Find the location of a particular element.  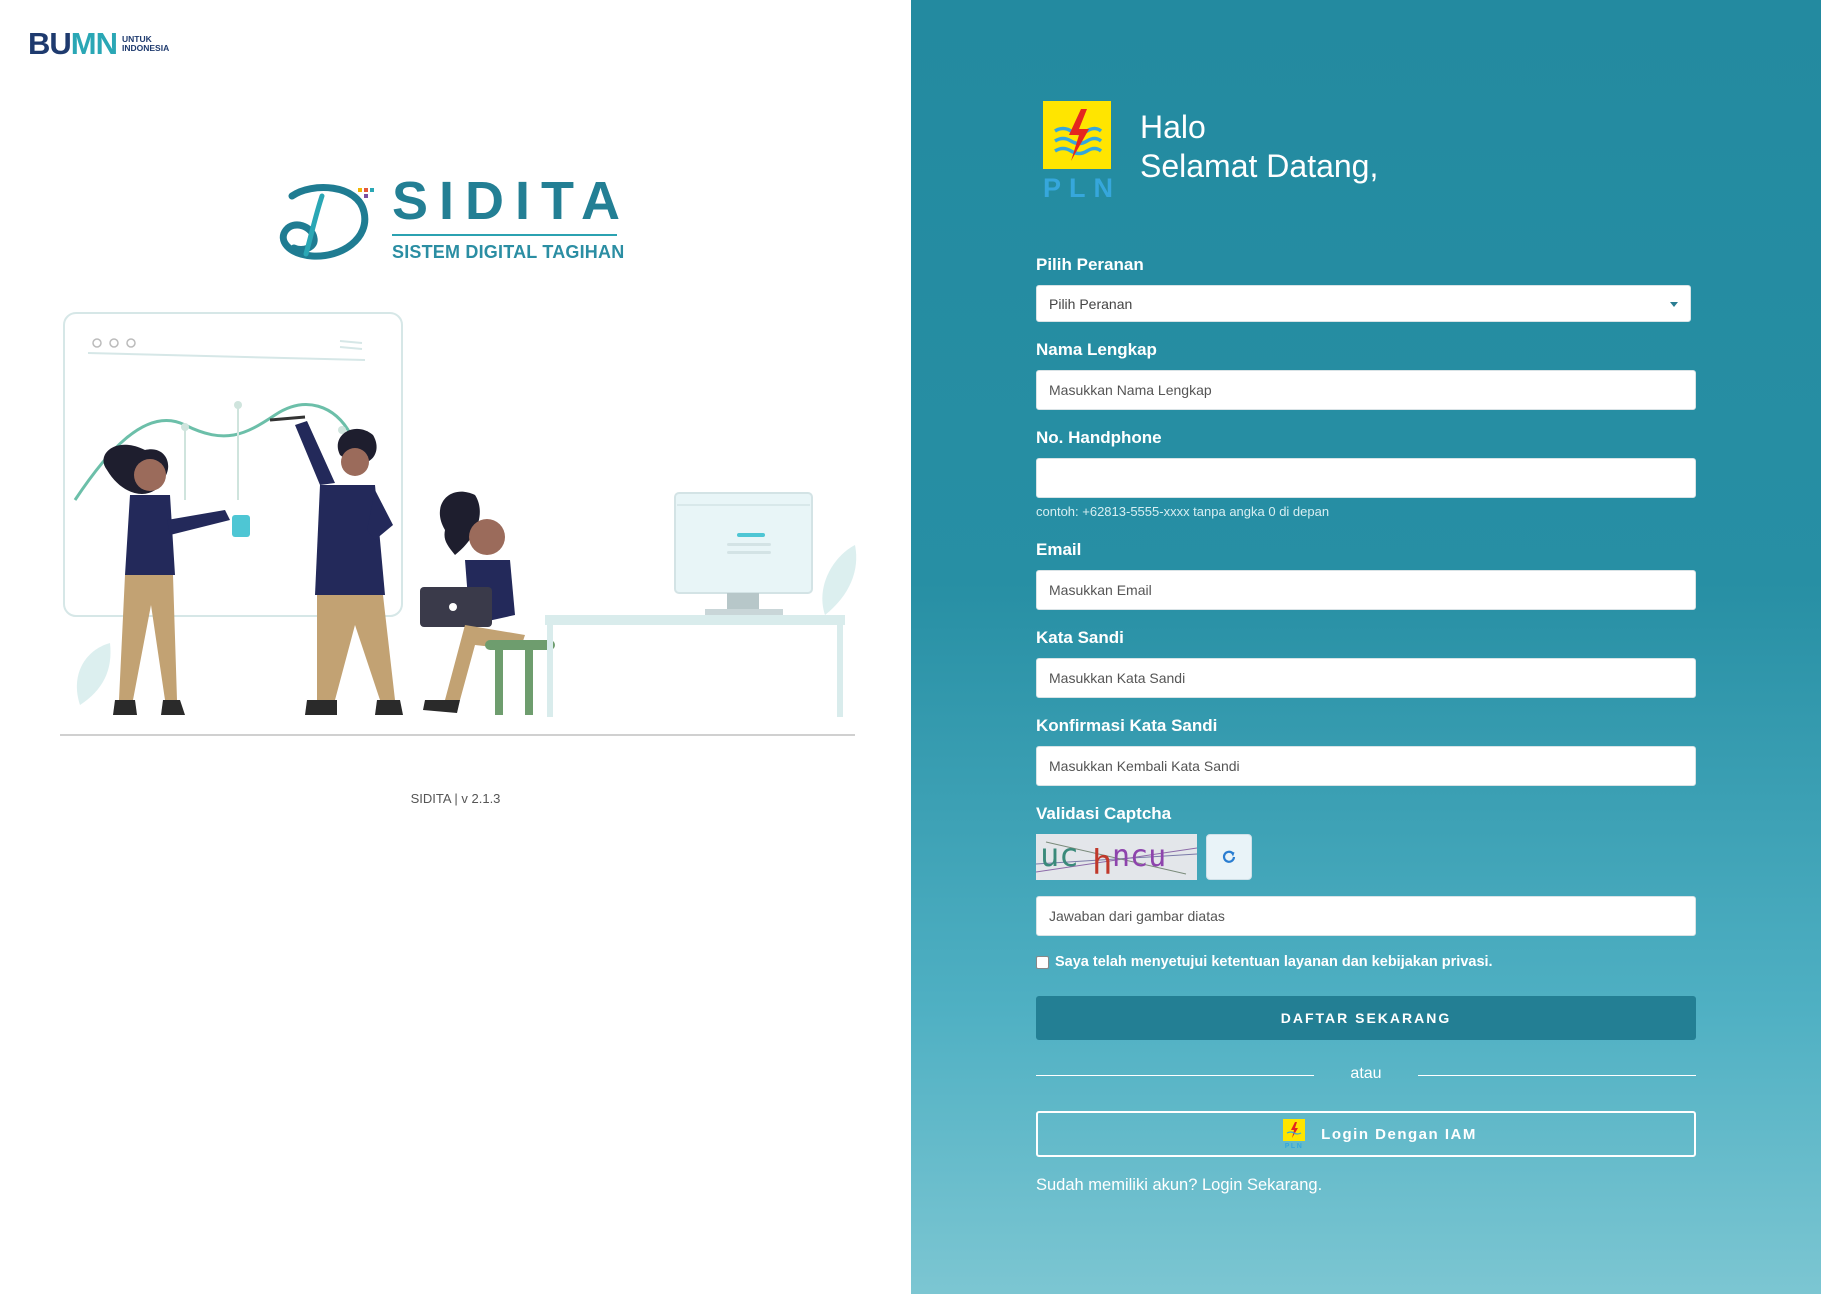

pln-logo: PLN is located at coordinates (1082, 152).